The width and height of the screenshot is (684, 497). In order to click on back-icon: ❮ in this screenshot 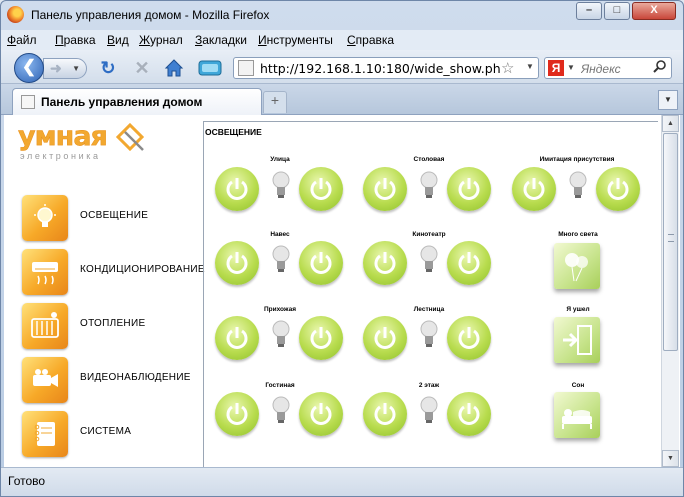, I will do `click(29, 66)`.